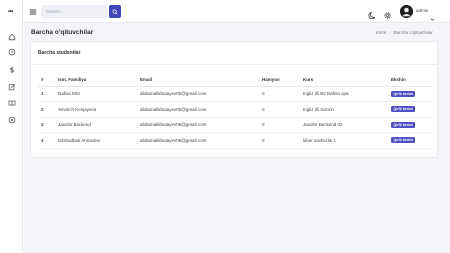 This screenshot has height=253, width=450. I want to click on page-title: Barcha o'qituvchilar, so click(62, 32).